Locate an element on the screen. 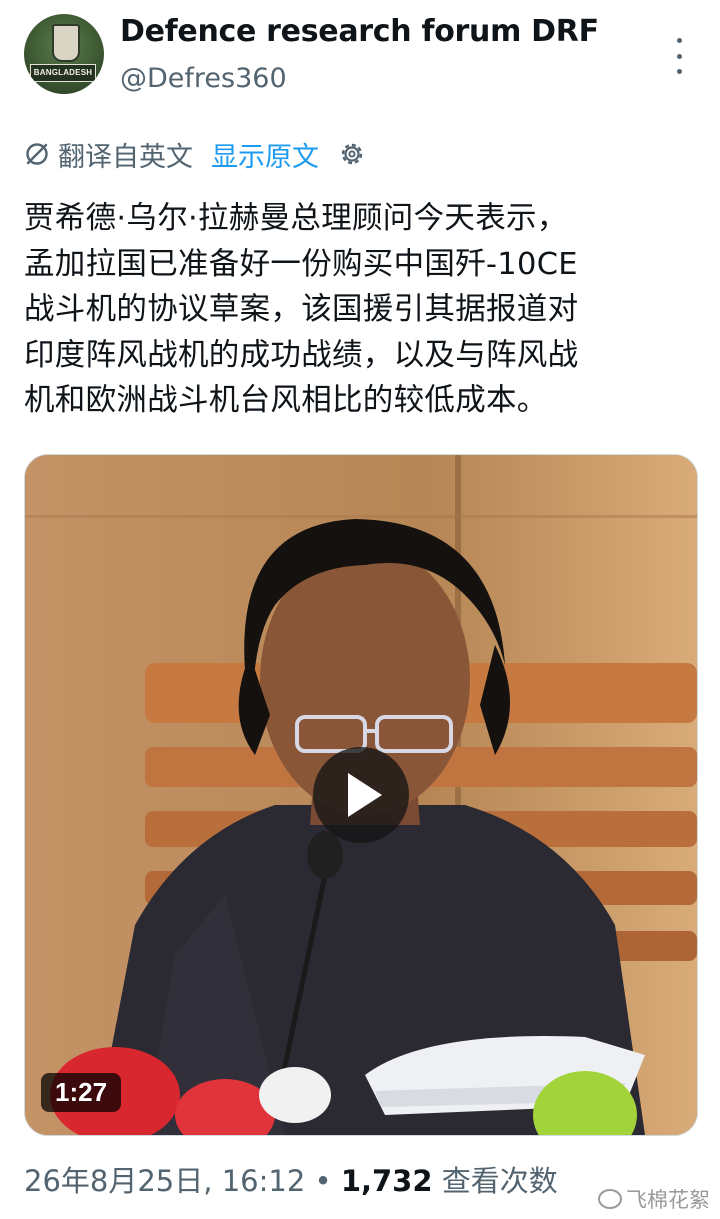 The image size is (720, 1219). view-count: 1,732 is located at coordinates (386, 1181).